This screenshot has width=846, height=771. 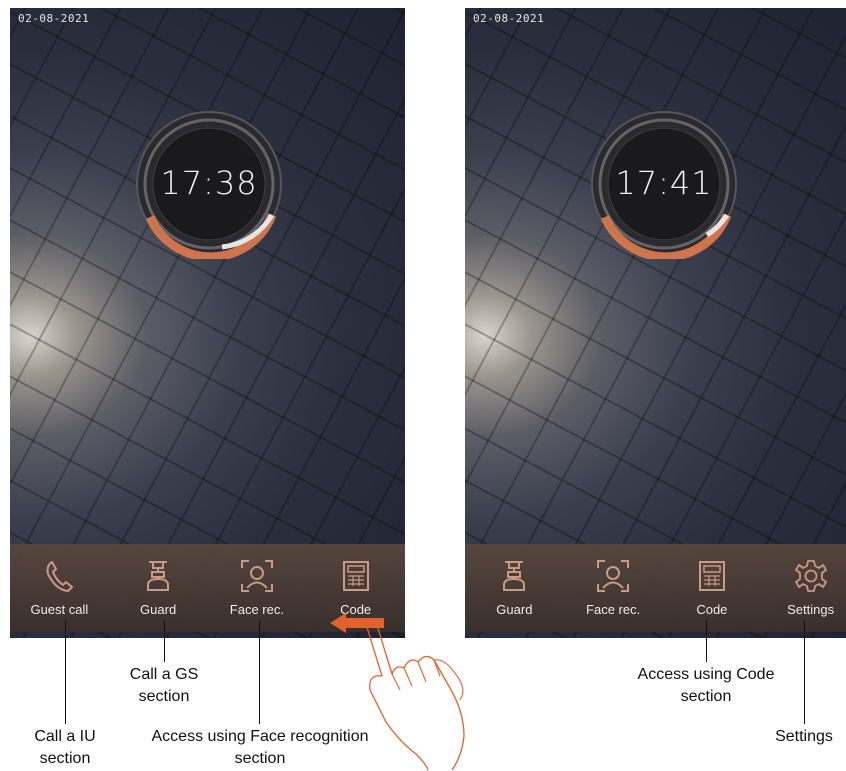 I want to click on clock-time: 17:38, so click(x=209, y=183).